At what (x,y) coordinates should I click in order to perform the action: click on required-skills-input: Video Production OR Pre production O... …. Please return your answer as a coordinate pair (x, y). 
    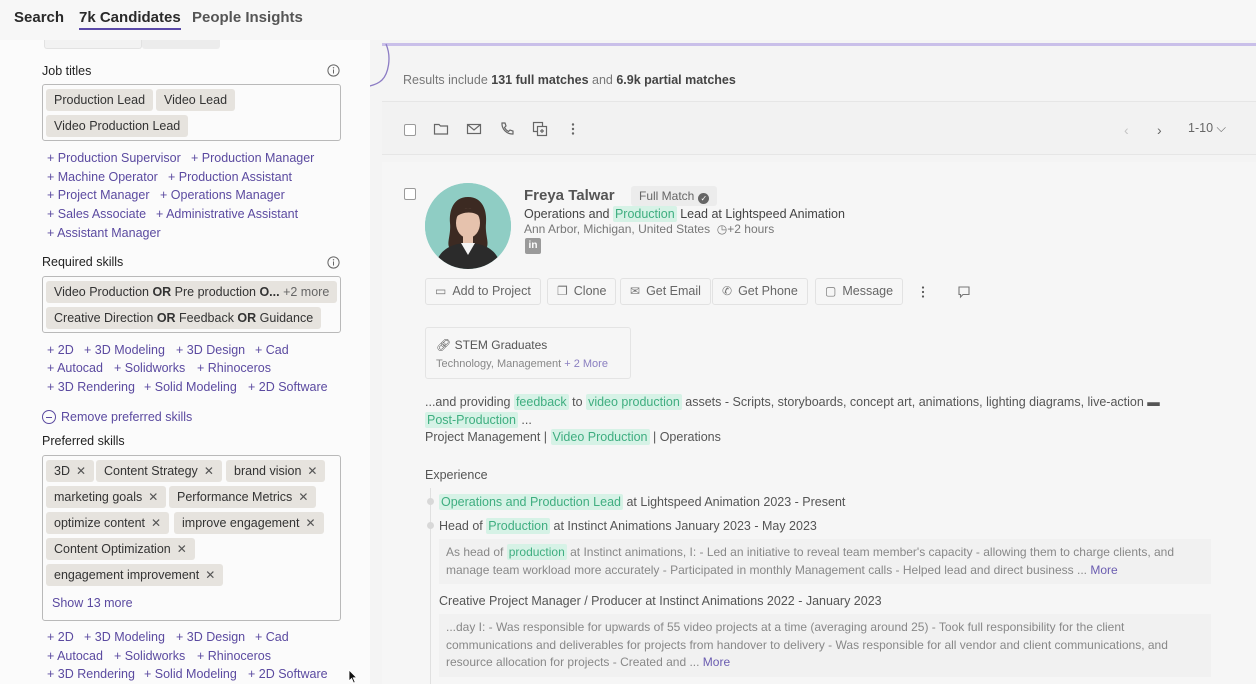
    Looking at the image, I should click on (191, 304).